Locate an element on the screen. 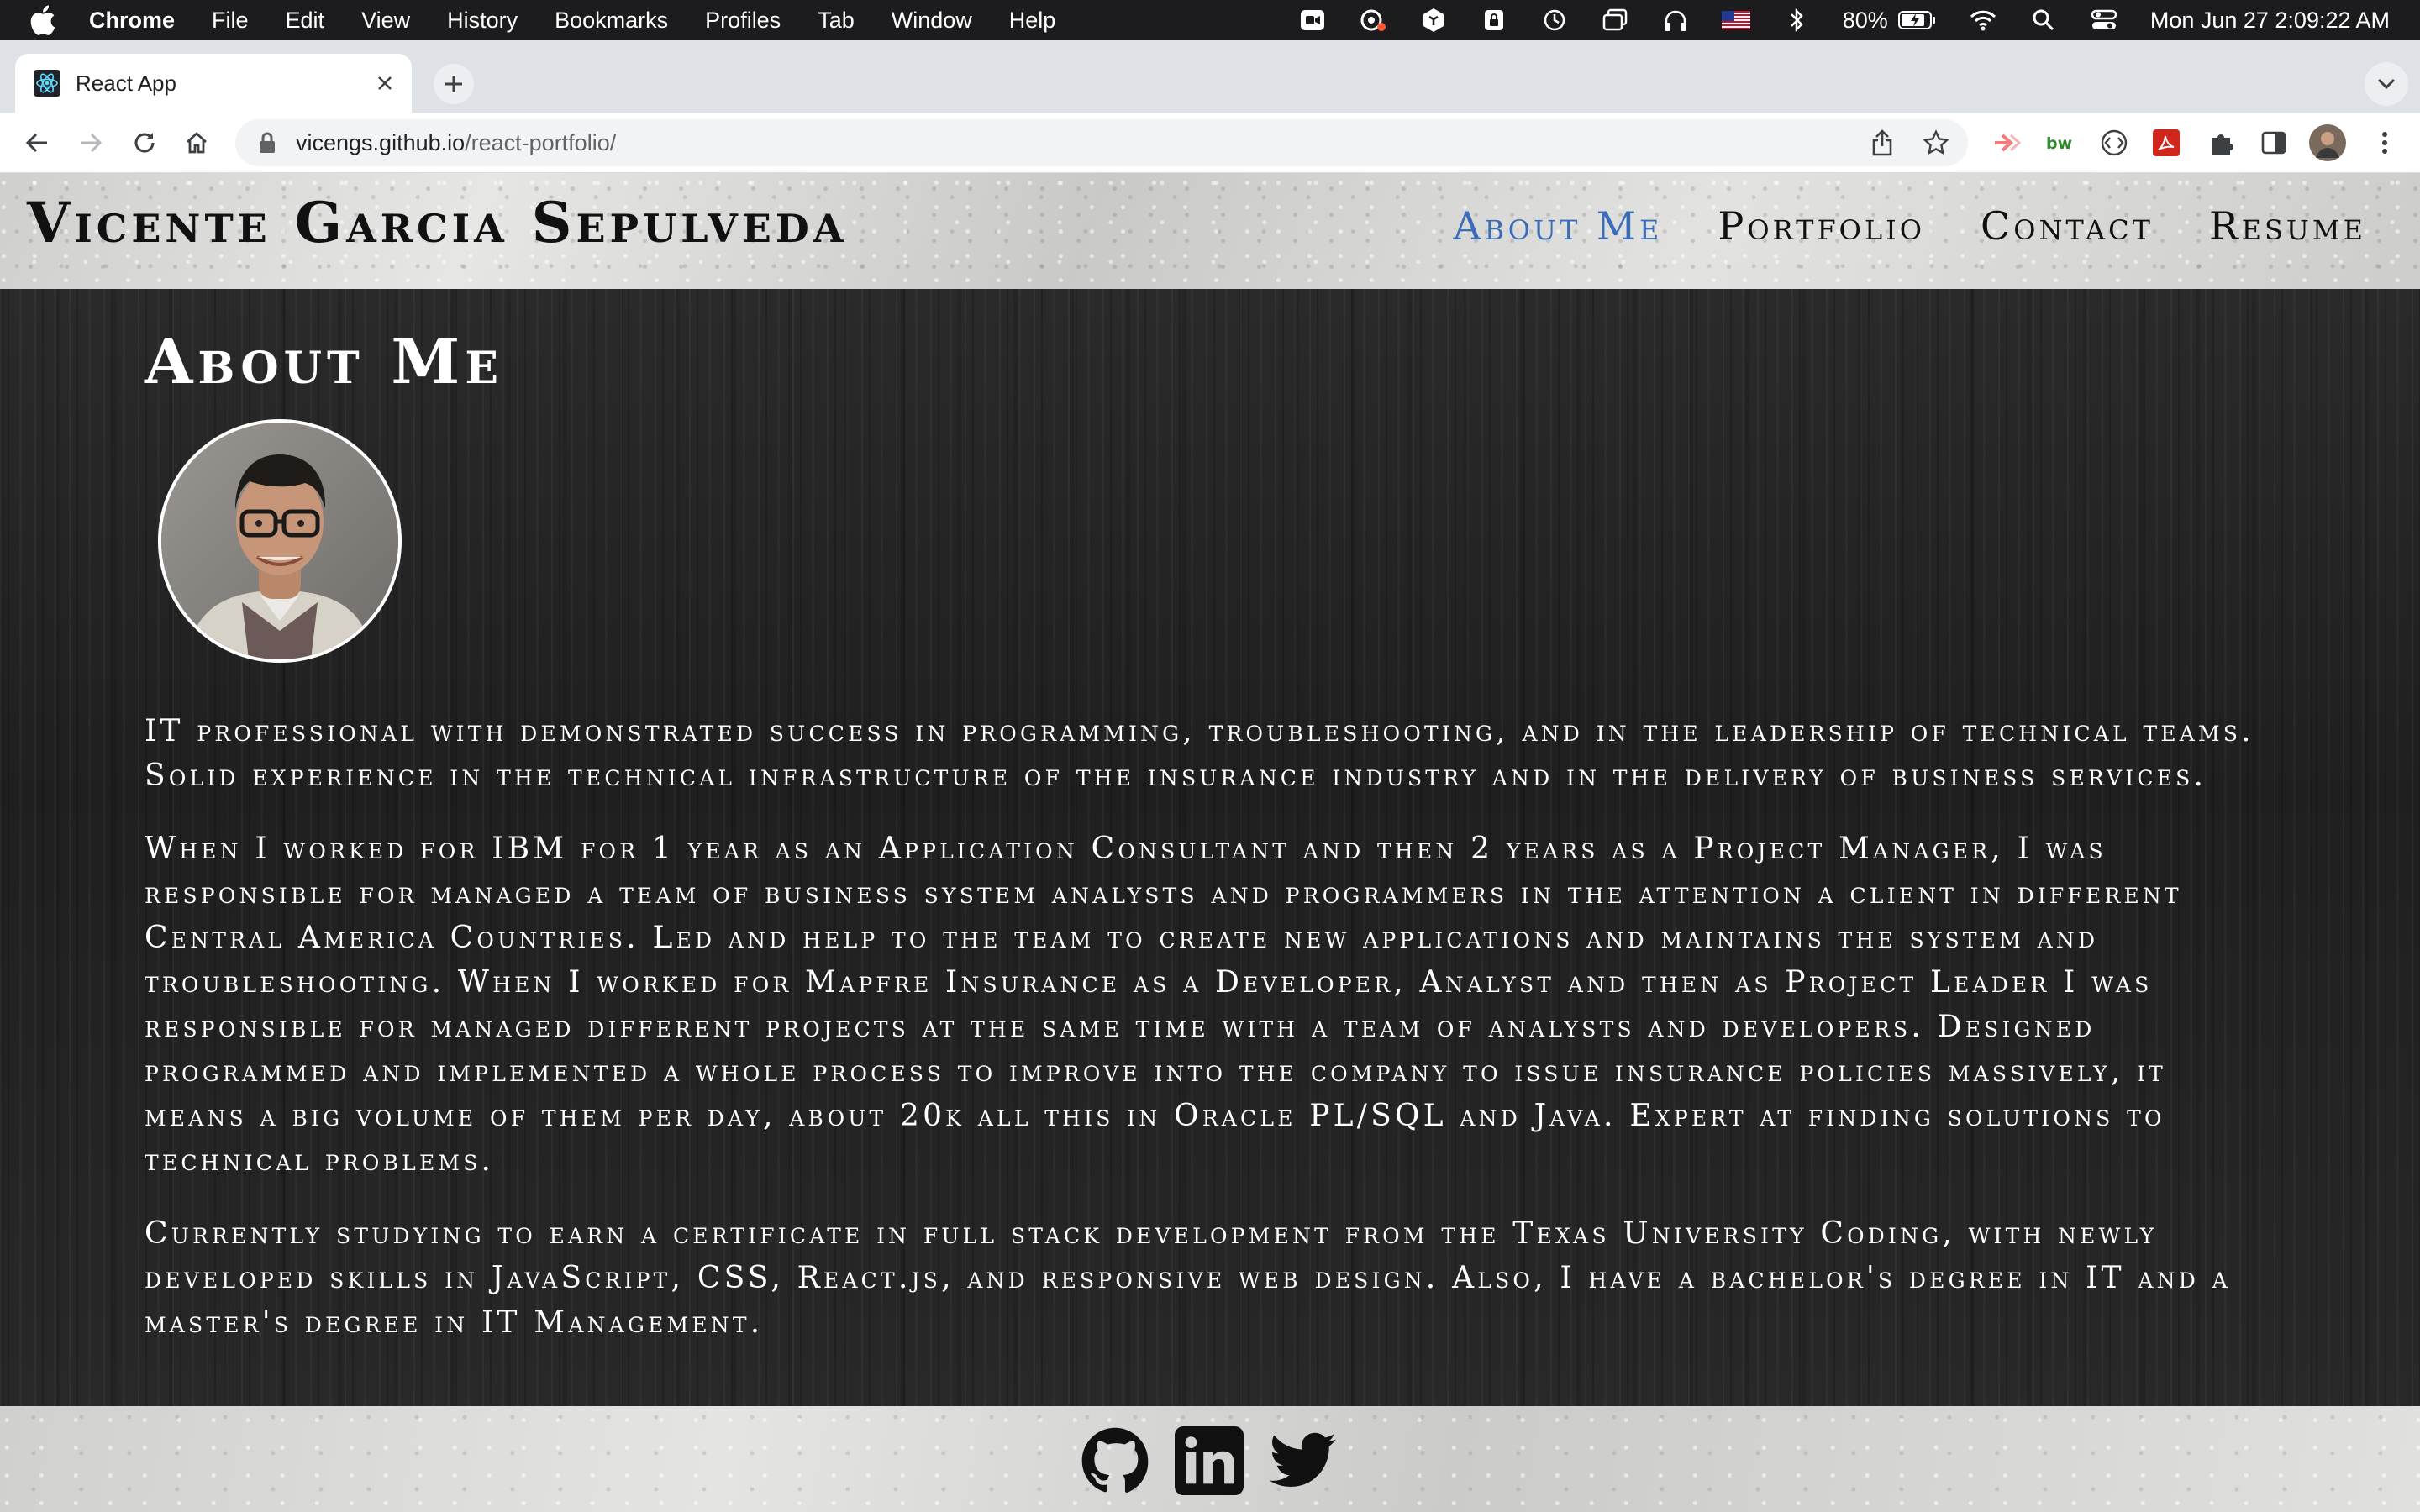  svg-text: bw is located at coordinates (2059, 143).